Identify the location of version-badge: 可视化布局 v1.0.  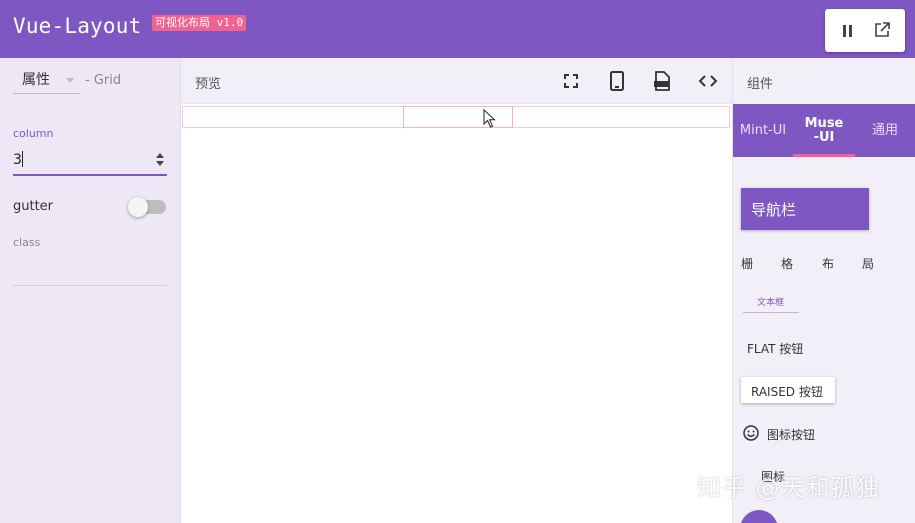
(199, 23).